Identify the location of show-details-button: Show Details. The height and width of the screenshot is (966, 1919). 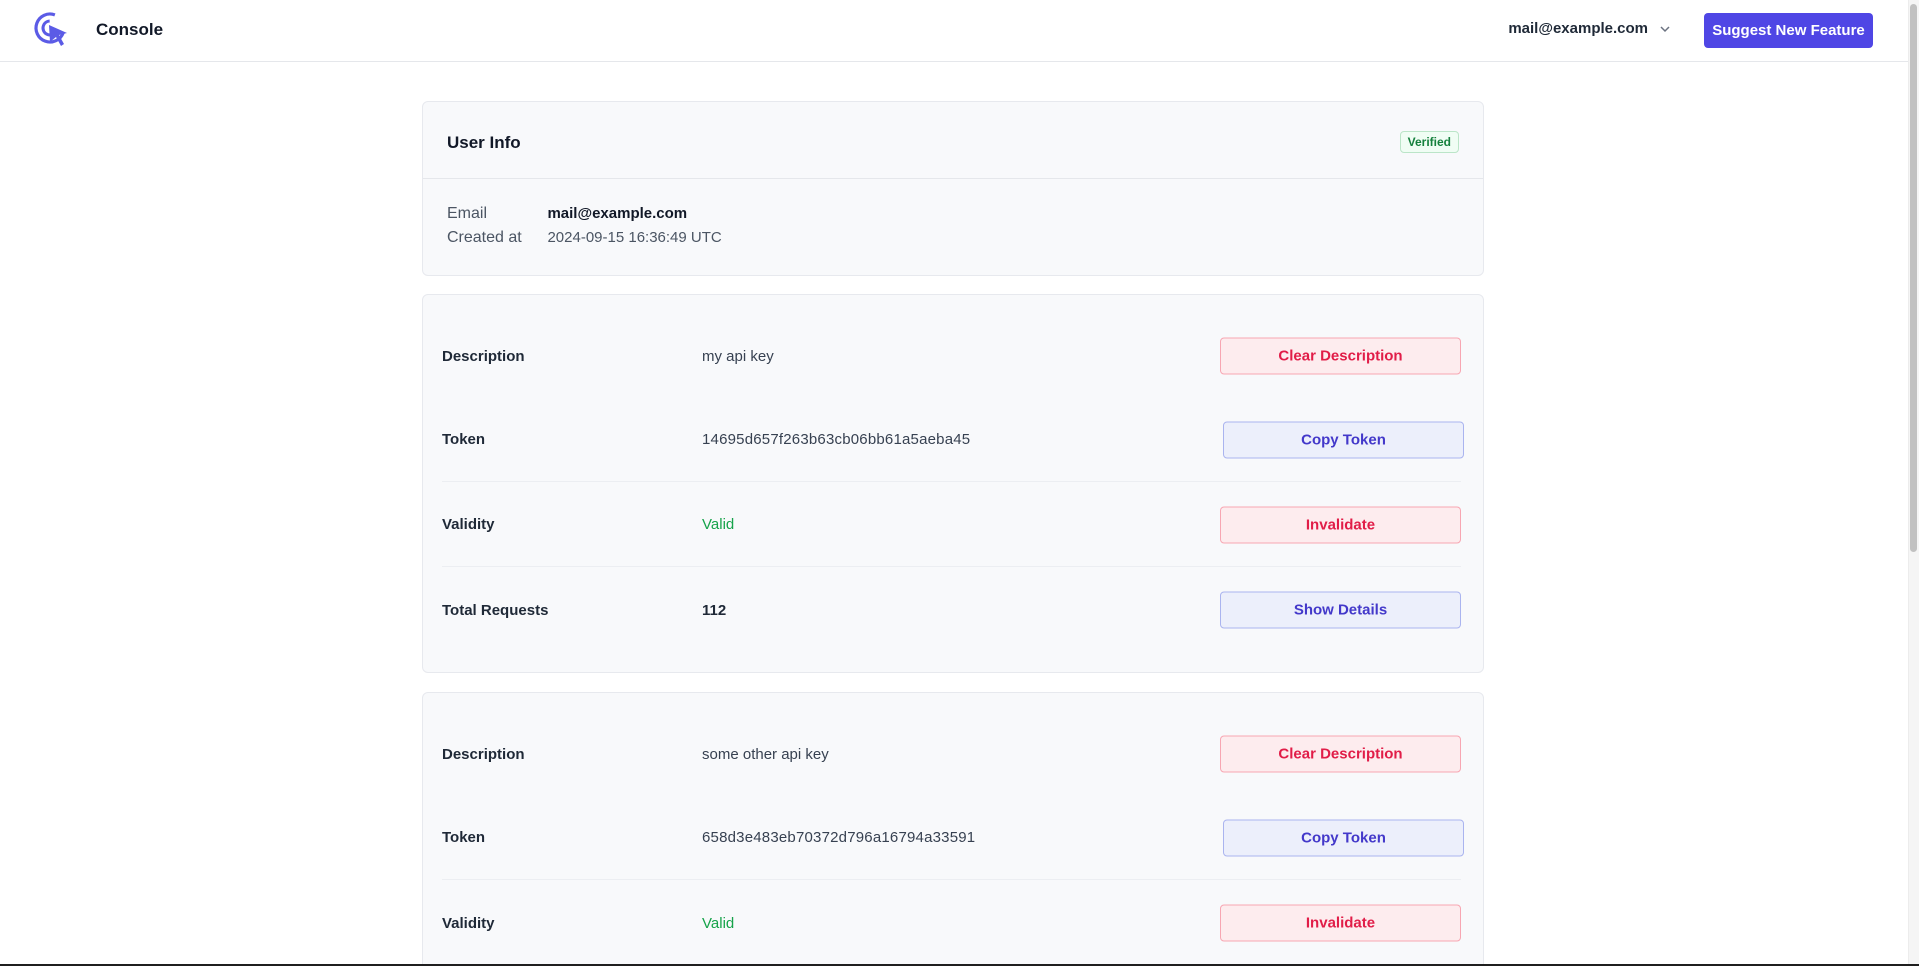
(1340, 610).